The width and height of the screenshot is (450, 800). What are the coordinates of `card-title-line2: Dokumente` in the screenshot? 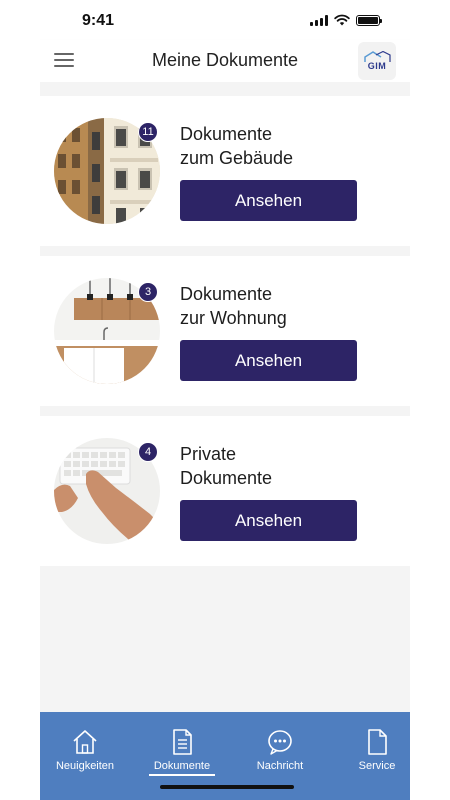 It's located at (226, 478).